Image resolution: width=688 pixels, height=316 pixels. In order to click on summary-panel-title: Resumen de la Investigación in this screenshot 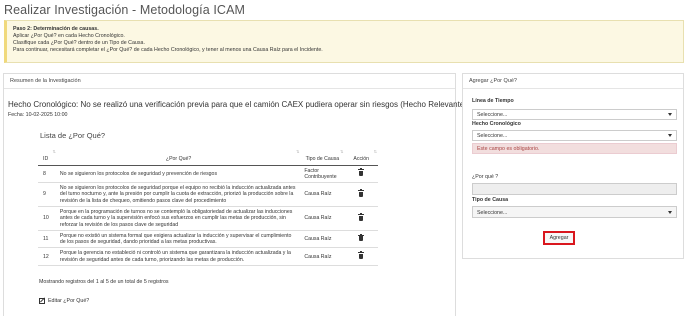, I will do `click(229, 81)`.